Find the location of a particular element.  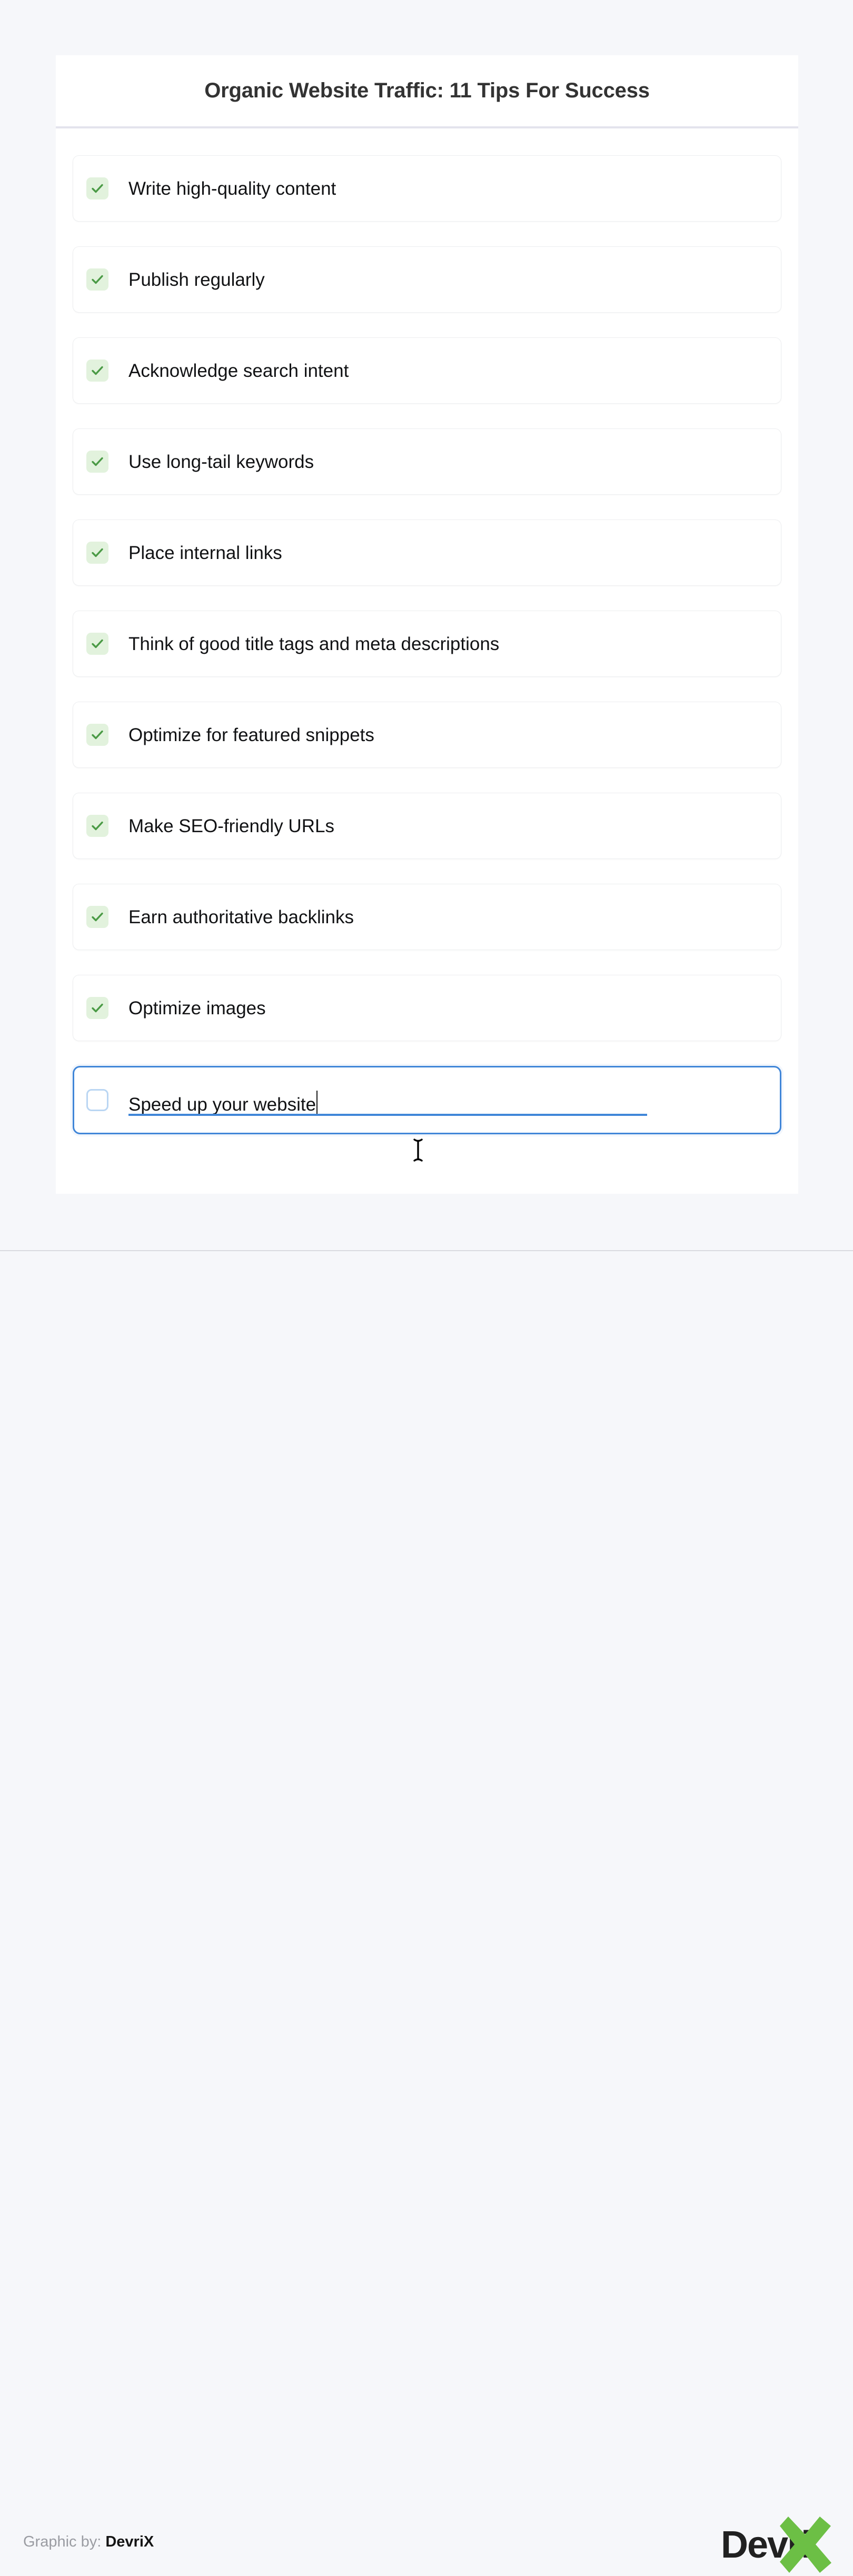

checklist-item: Publish regularly is located at coordinates (427, 280).